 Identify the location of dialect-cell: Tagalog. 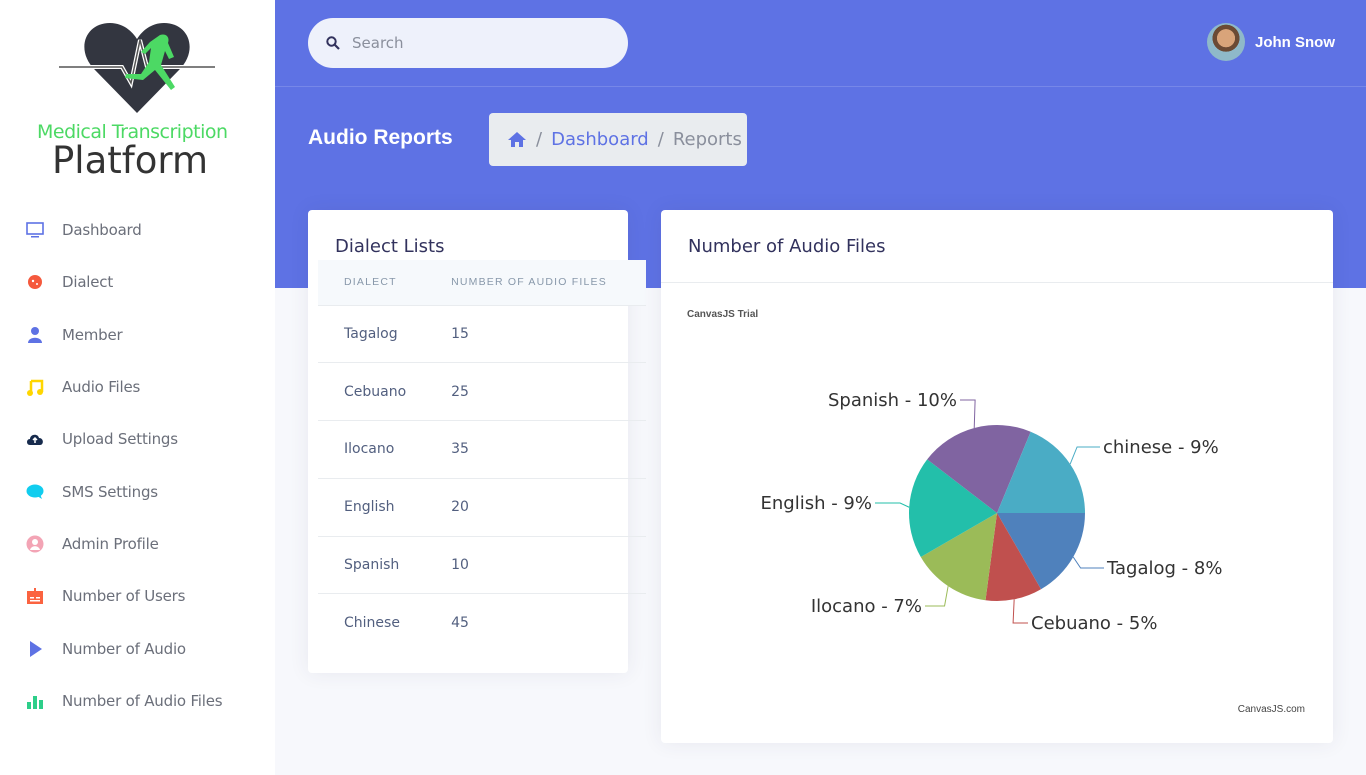
(372, 334).